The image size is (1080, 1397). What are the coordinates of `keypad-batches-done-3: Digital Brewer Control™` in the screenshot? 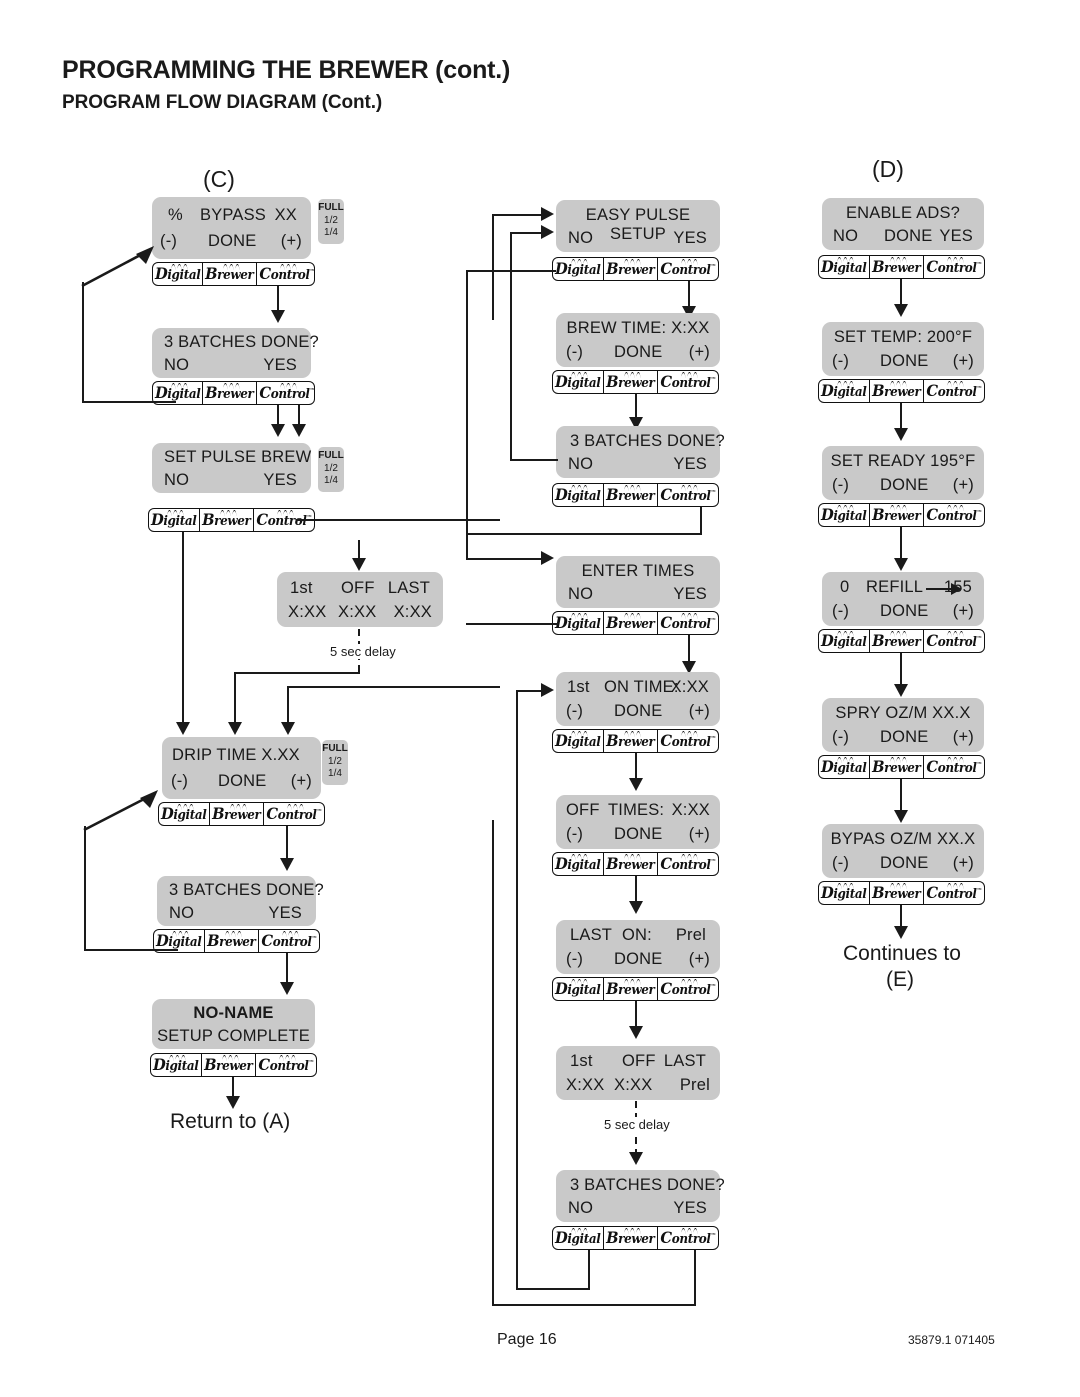 It's located at (635, 495).